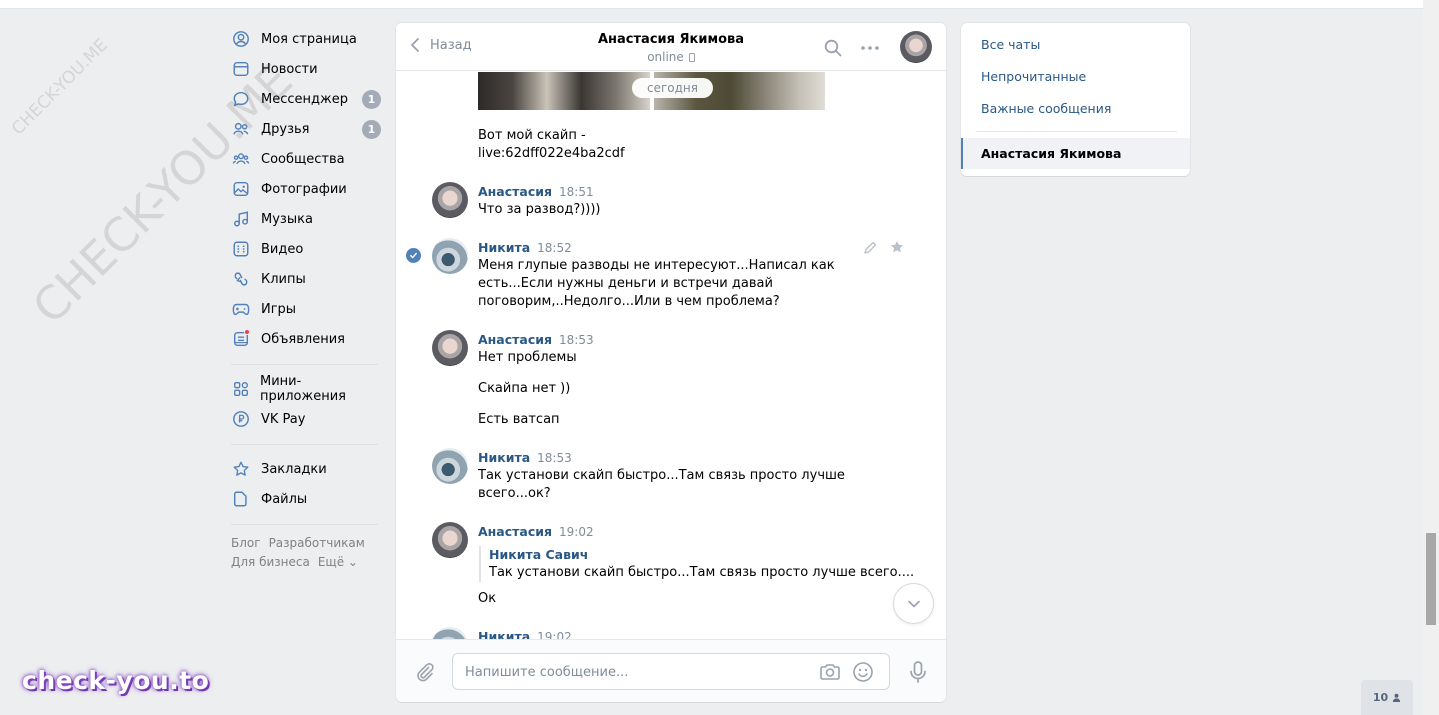 Image resolution: width=1439 pixels, height=715 pixels. What do you see at coordinates (691, 57) in the screenshot?
I see `mobile-phone-icon` at bounding box center [691, 57].